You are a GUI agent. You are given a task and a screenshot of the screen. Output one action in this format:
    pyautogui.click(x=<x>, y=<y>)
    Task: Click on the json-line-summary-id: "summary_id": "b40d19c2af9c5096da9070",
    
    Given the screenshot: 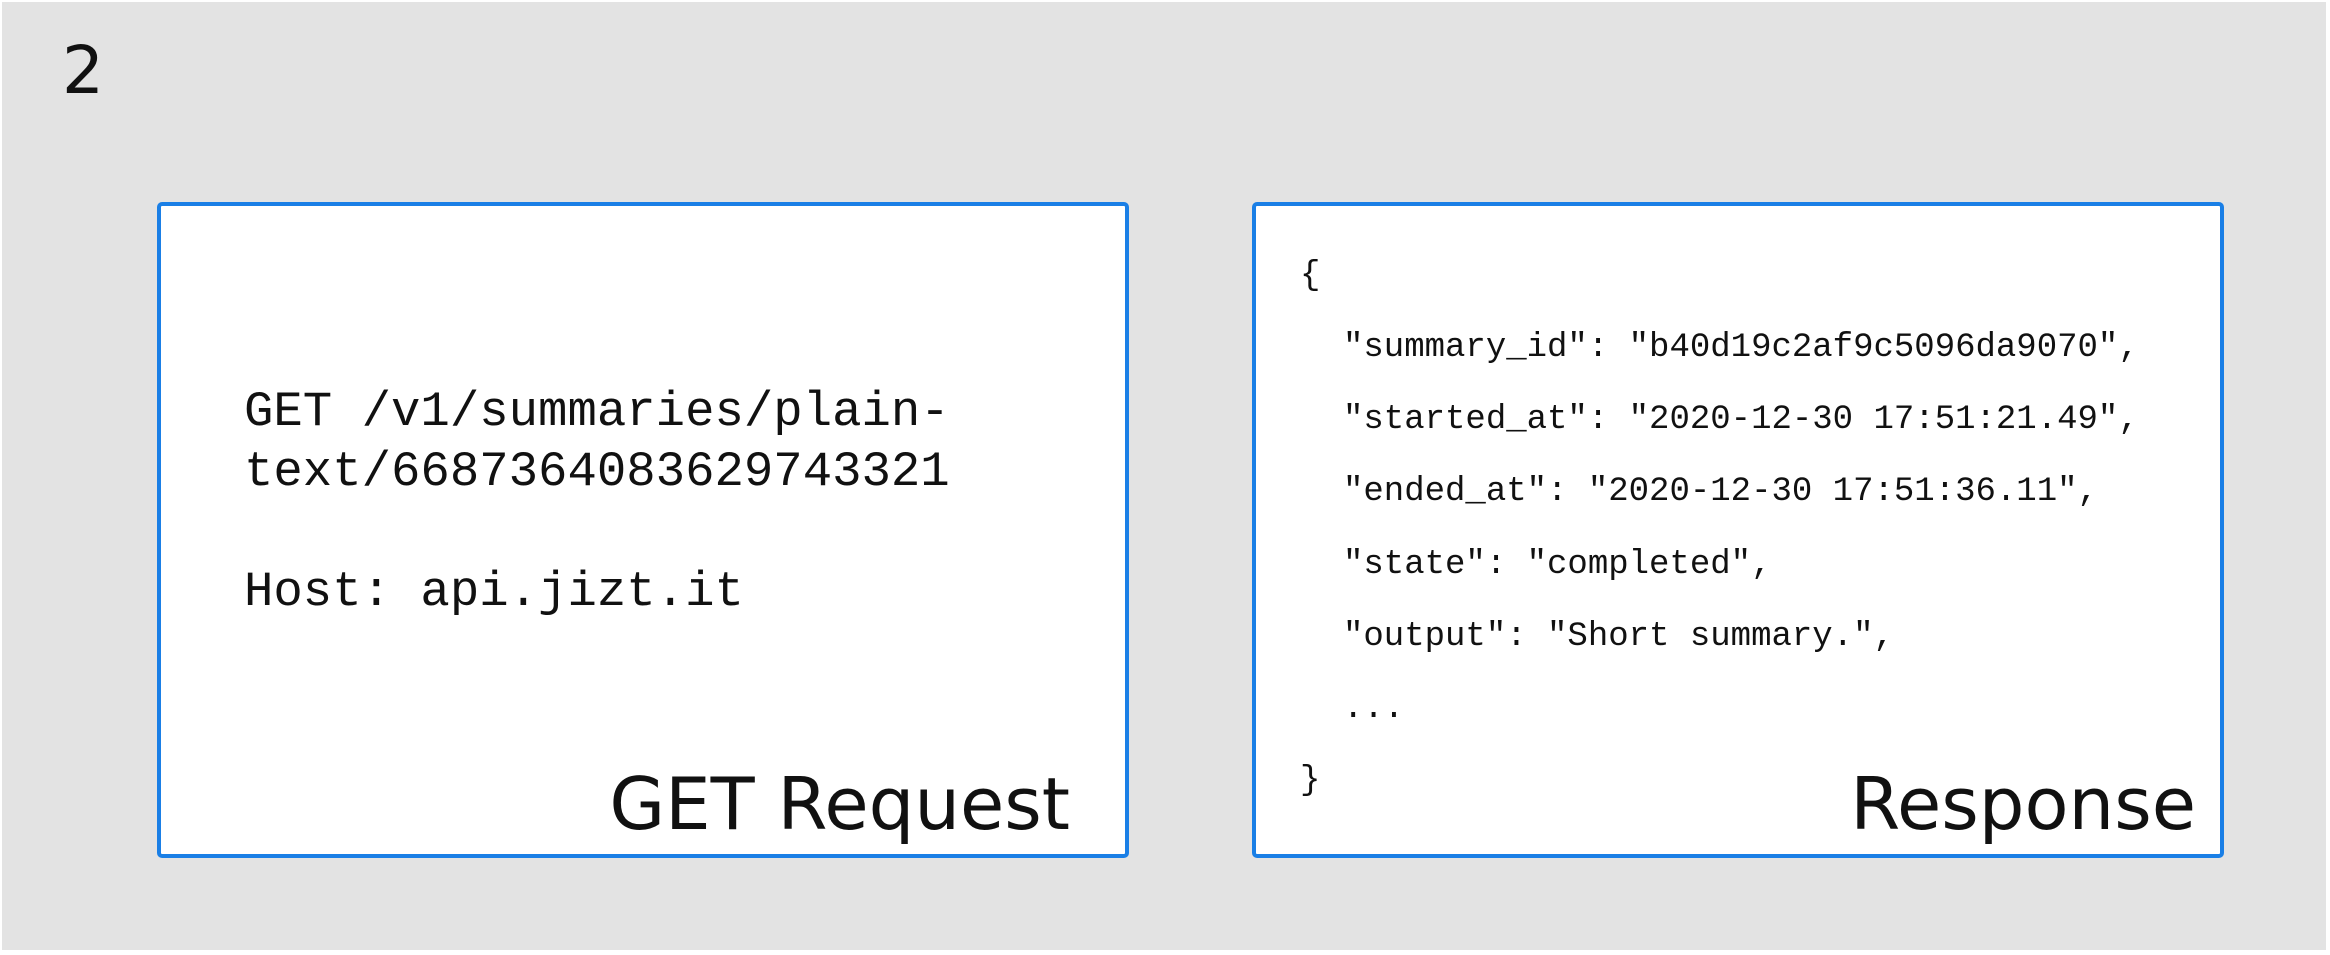 What is the action you would take?
    pyautogui.click(x=1741, y=348)
    